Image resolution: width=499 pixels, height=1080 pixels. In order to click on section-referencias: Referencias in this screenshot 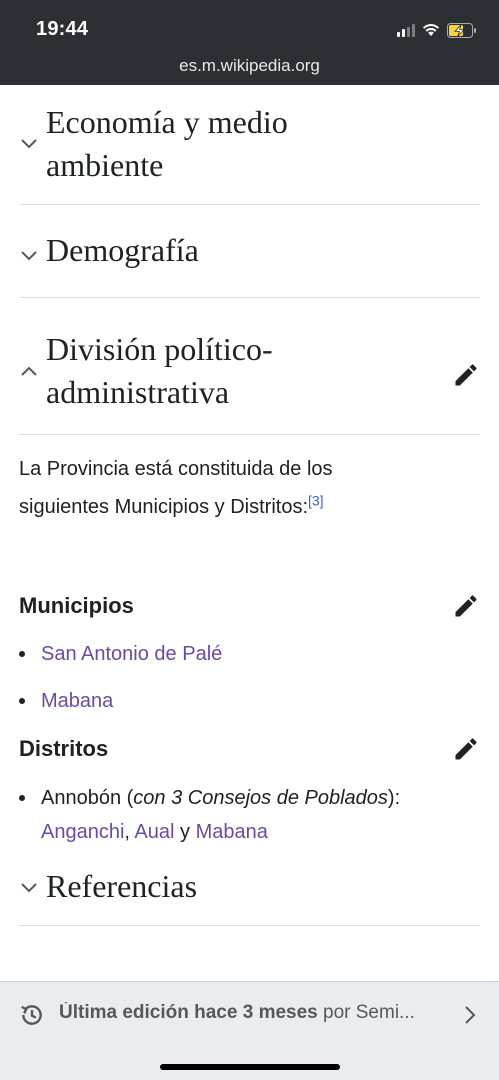, I will do `click(249, 890)`.